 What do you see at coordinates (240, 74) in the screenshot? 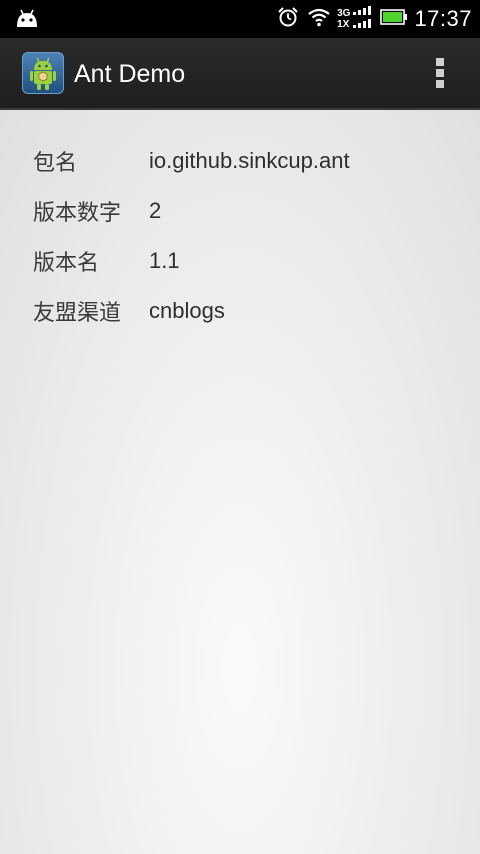
I see `action-bar: Ant Demo` at bounding box center [240, 74].